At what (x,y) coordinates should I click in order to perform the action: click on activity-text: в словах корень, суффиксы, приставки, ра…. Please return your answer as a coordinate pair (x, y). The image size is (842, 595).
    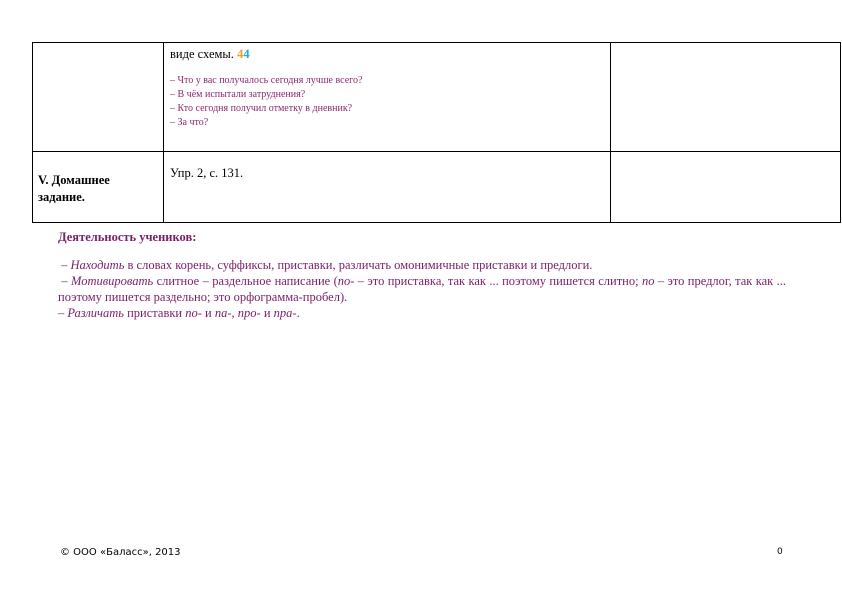
    Looking at the image, I should click on (358, 265).